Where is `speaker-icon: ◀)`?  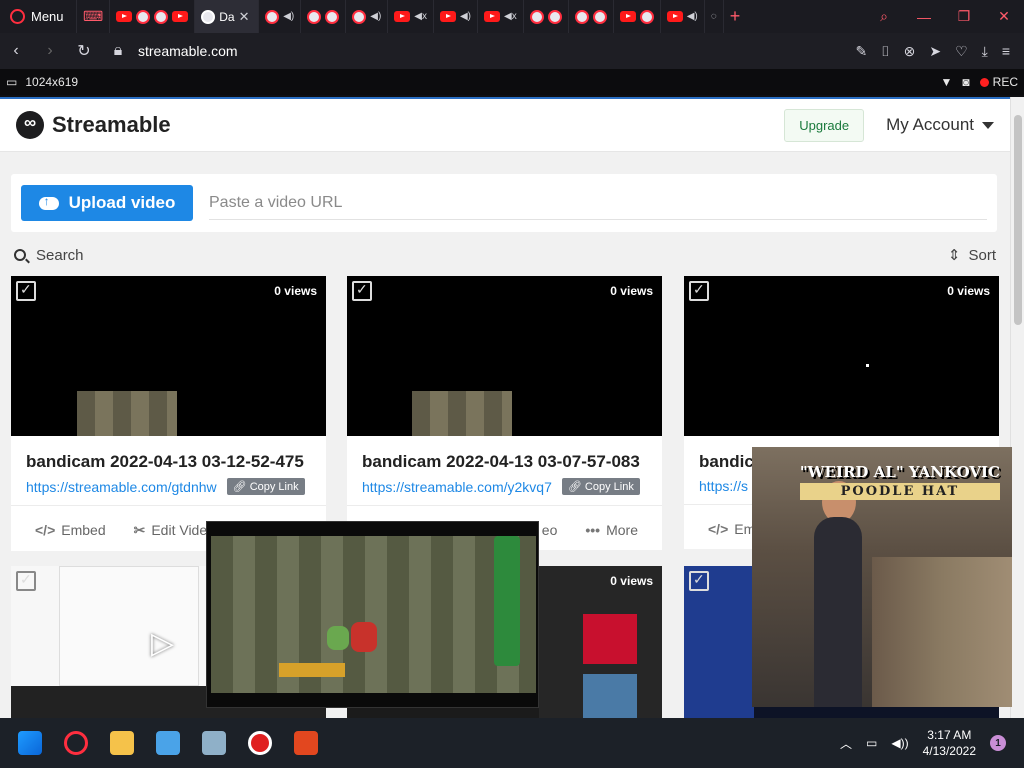 speaker-icon: ◀) is located at coordinates (692, 16).